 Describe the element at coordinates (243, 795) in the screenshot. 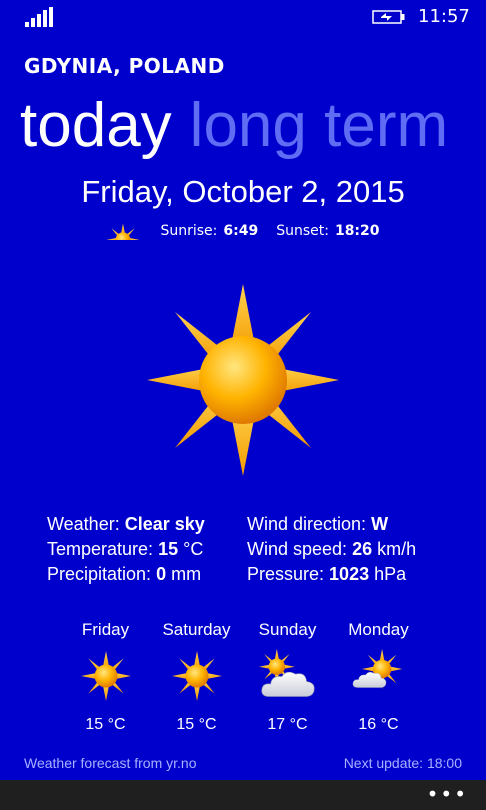

I see `app-bar: •••` at that location.